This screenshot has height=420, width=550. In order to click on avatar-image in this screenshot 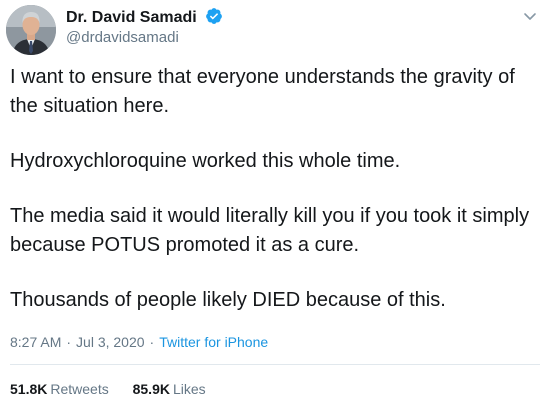, I will do `click(31, 30)`.